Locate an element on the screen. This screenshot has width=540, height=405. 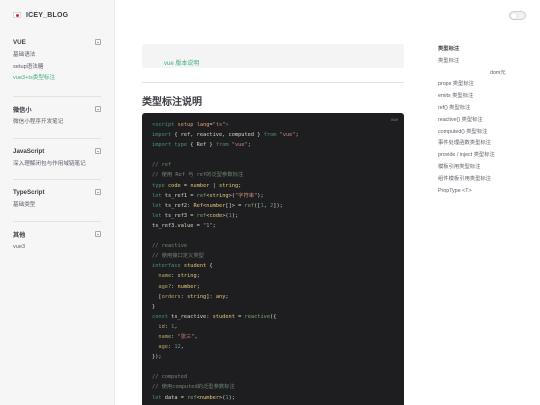
code-token: ts_reactive: is located at coordinates (190, 316).